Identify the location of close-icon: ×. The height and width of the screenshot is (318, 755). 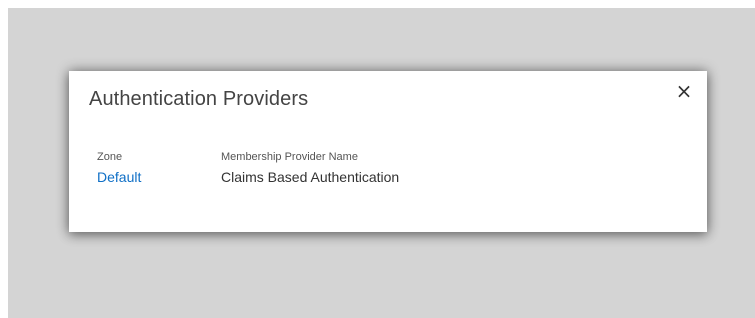
(684, 91).